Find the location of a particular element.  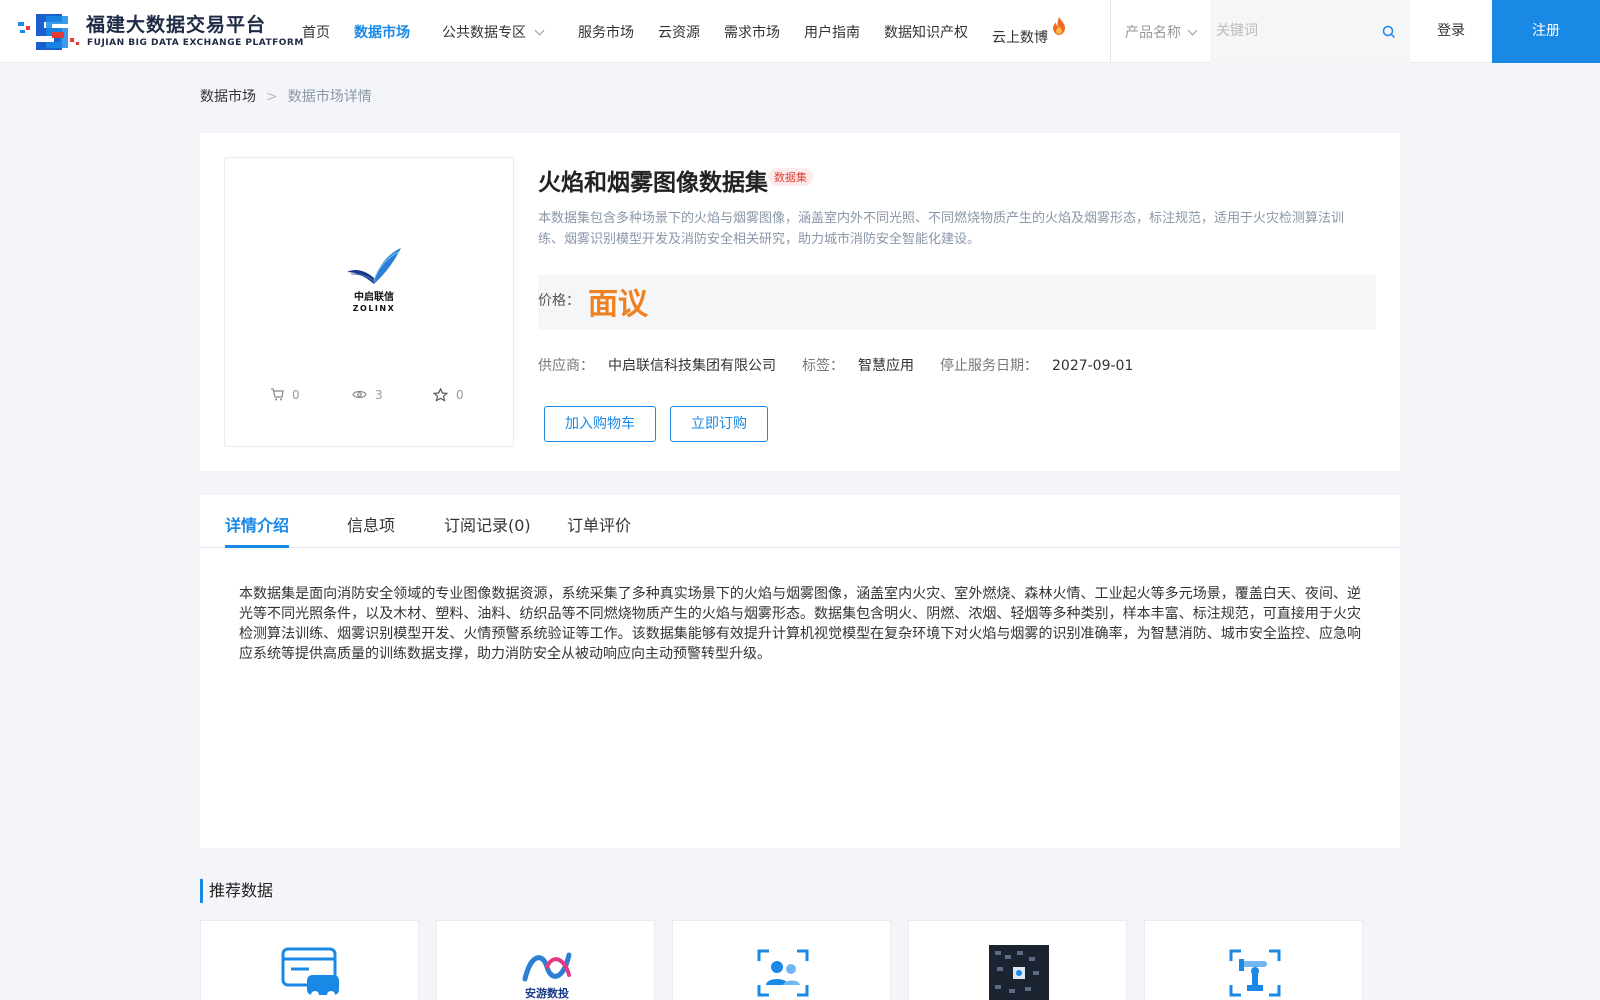

logo-mark-icon is located at coordinates (48, 32).